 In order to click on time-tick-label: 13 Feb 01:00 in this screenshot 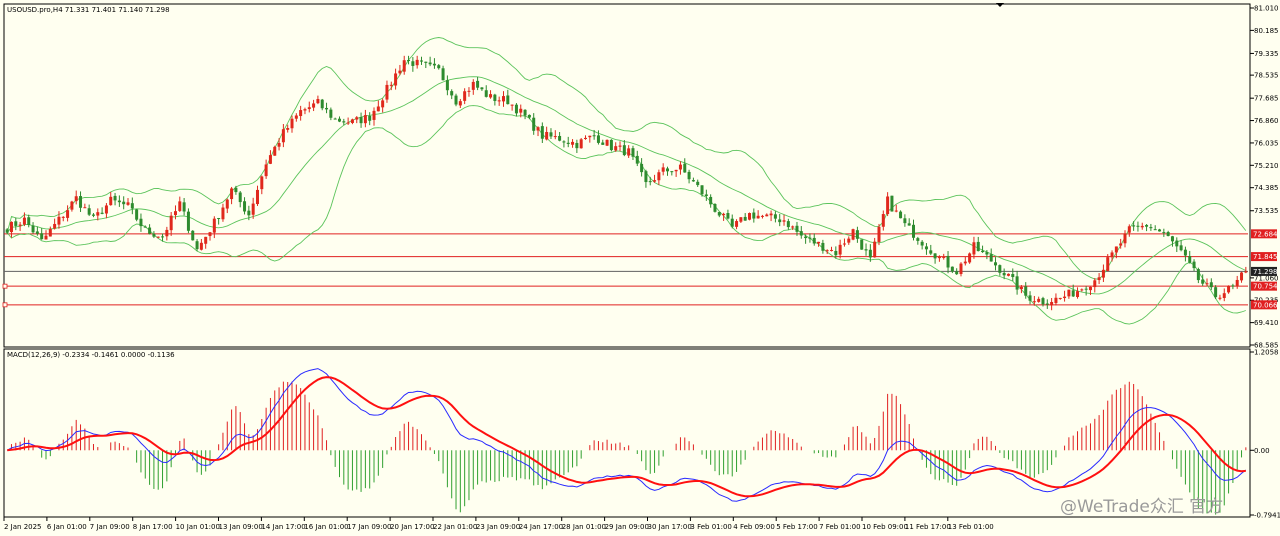, I will do `click(971, 527)`.